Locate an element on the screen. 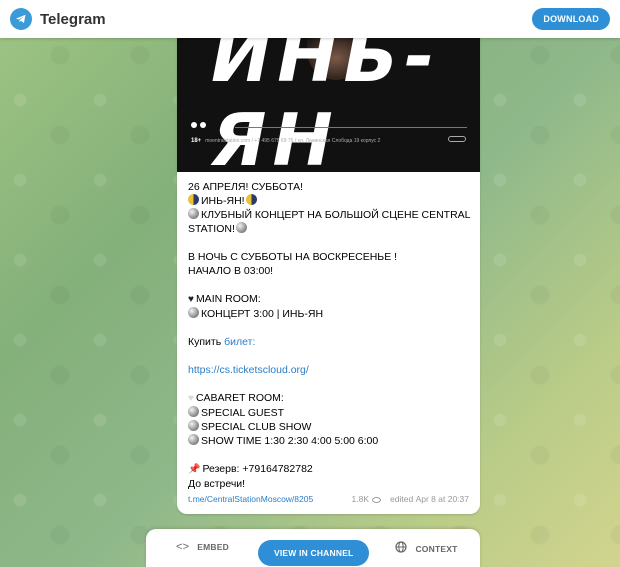  pushpin-icon: 📌 is located at coordinates (194, 469).